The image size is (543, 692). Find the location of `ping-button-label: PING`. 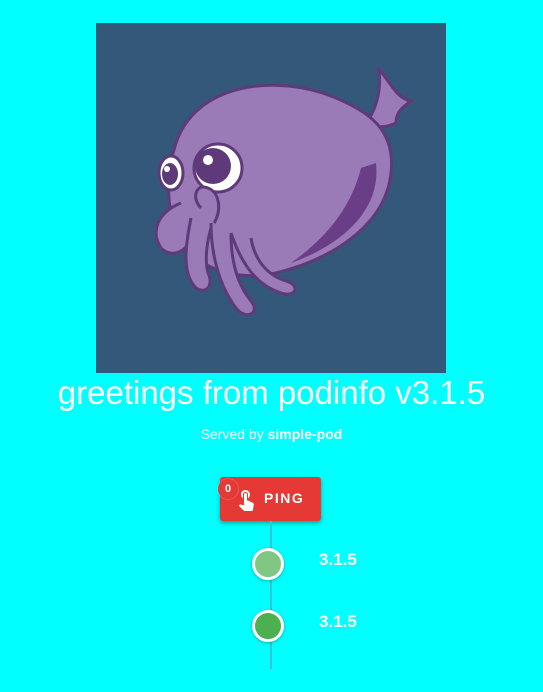

ping-button-label: PING is located at coordinates (284, 498).